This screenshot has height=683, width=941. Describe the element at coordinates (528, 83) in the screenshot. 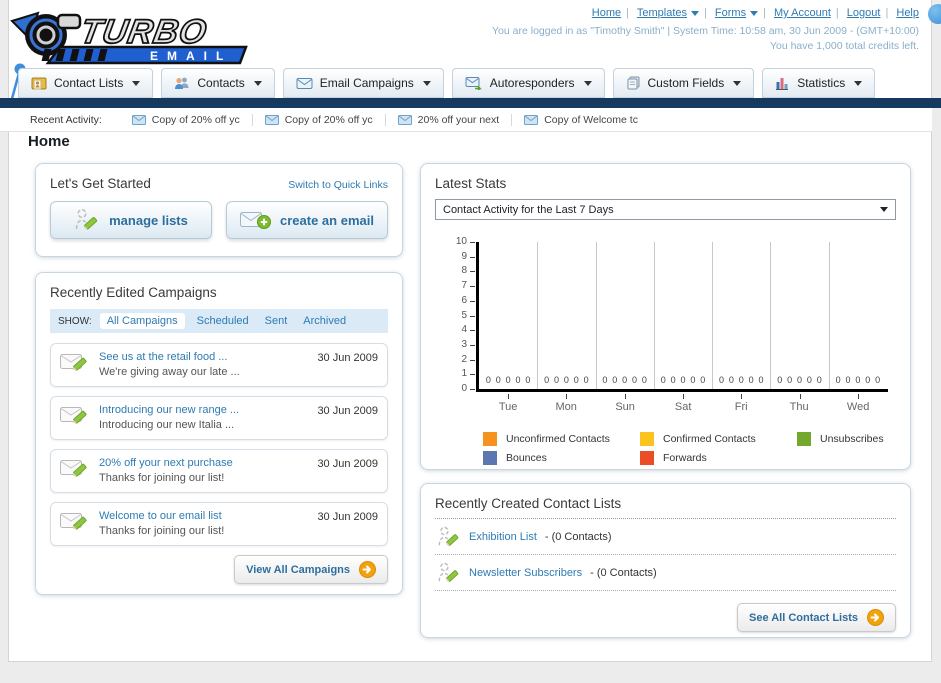

I see `tab-autoresponders: Autoresponders` at that location.